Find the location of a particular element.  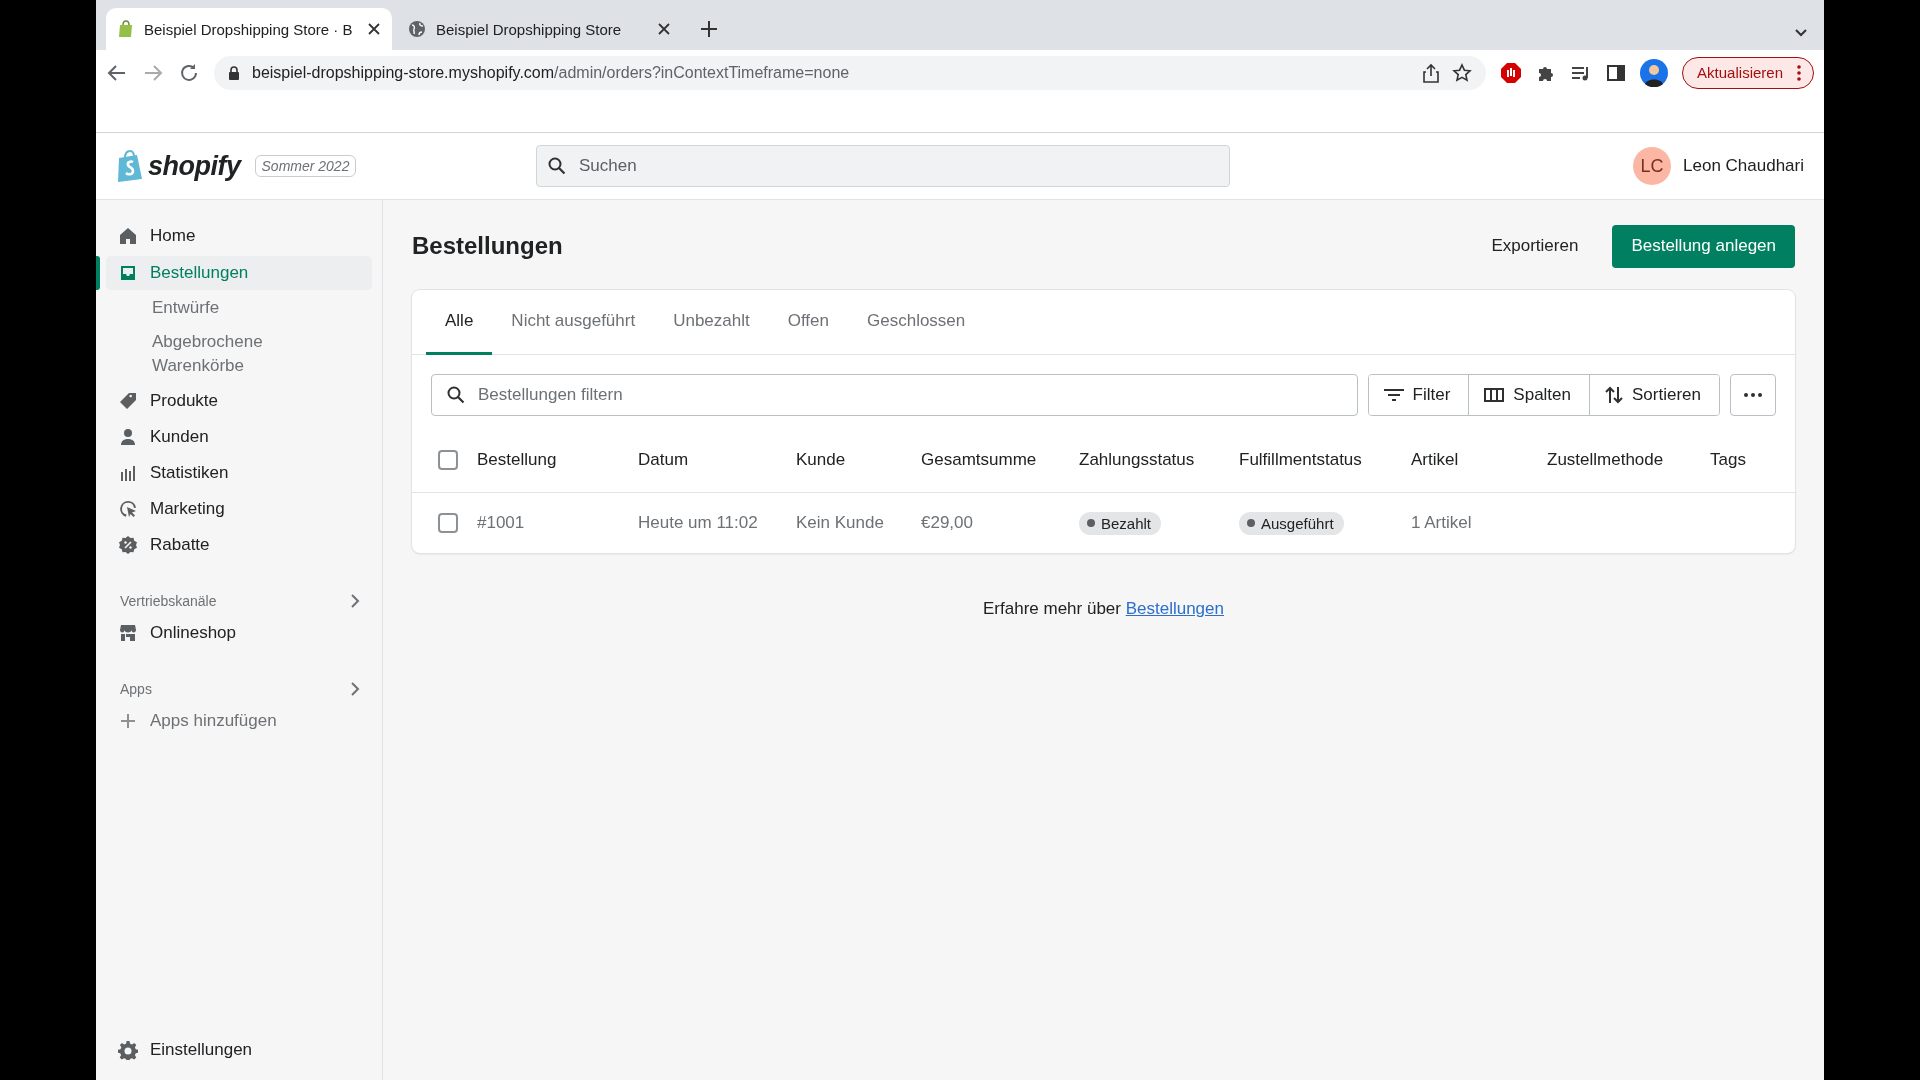

column-header: Zustellmethode is located at coordinates (1628, 460).